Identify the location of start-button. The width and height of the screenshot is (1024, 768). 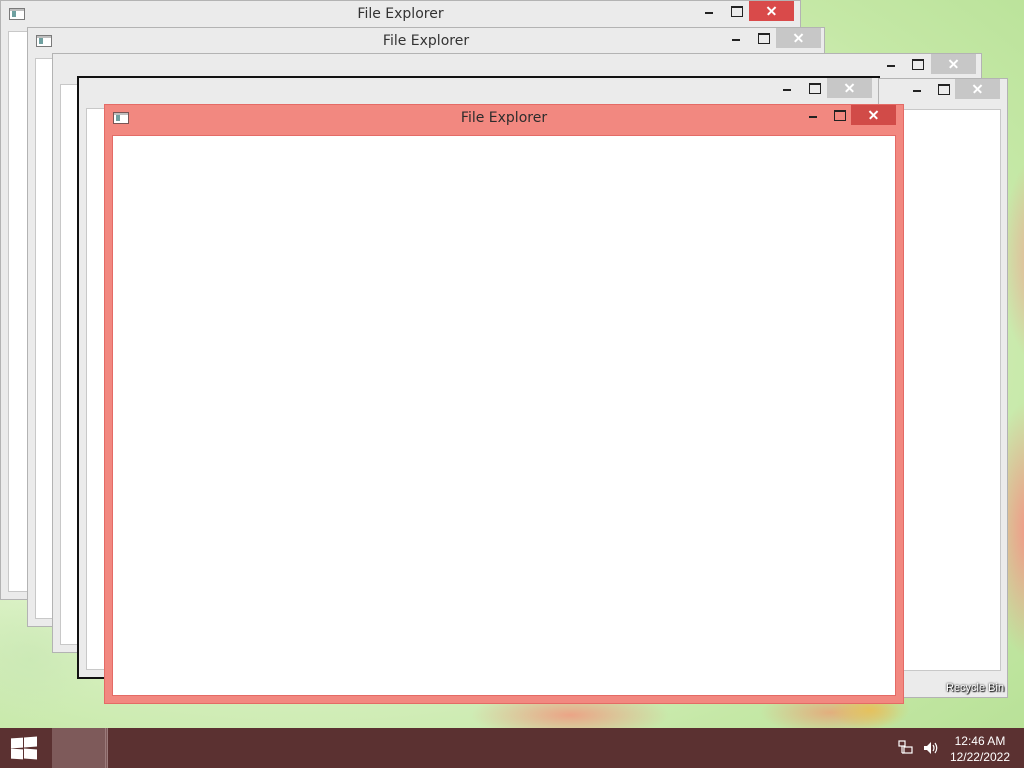
(24, 748).